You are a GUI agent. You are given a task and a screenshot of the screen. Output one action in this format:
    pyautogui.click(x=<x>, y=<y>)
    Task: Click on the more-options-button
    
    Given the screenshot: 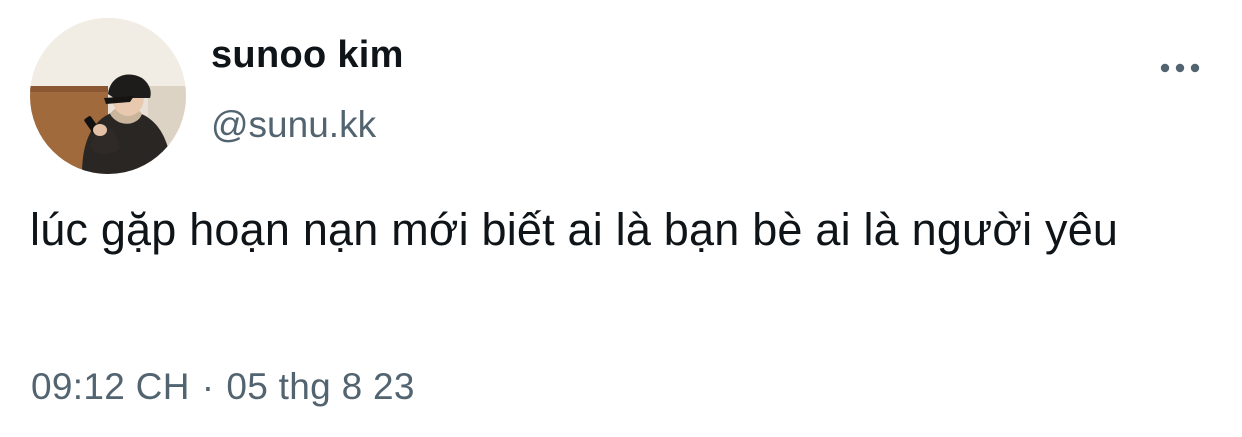 What is the action you would take?
    pyautogui.click(x=1180, y=68)
    